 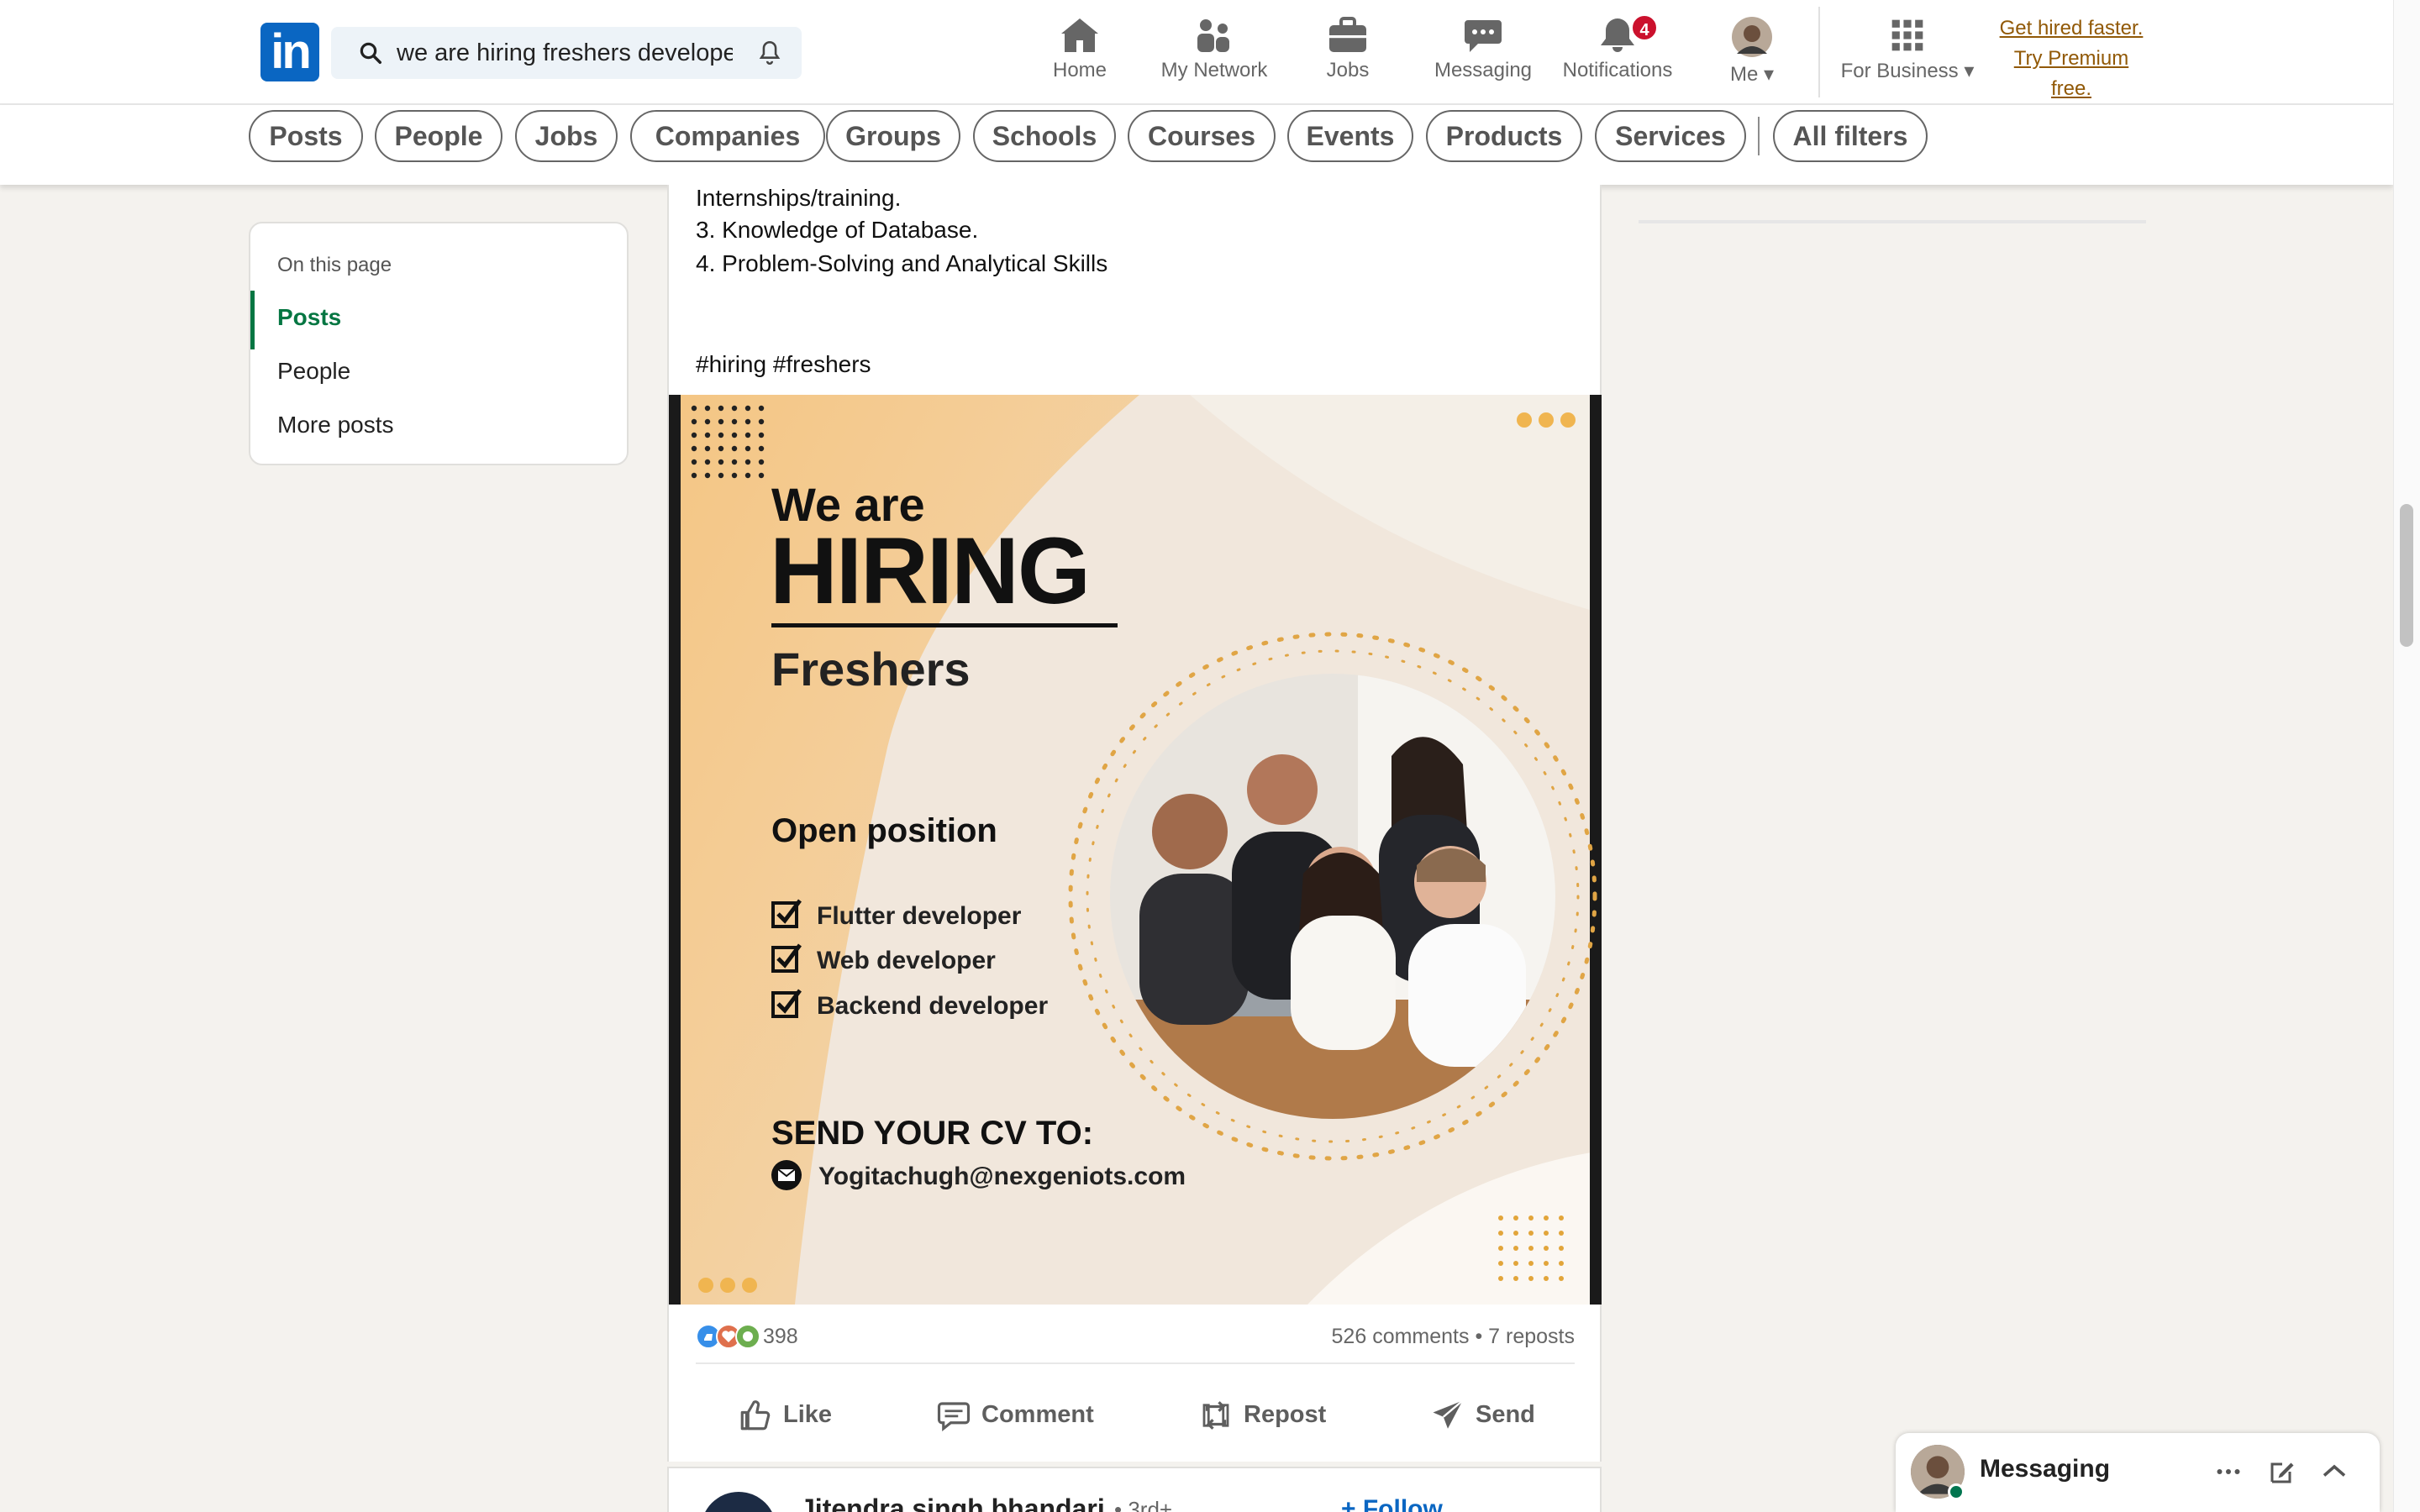 I want to click on reactions-icon, so click(x=728, y=1336).